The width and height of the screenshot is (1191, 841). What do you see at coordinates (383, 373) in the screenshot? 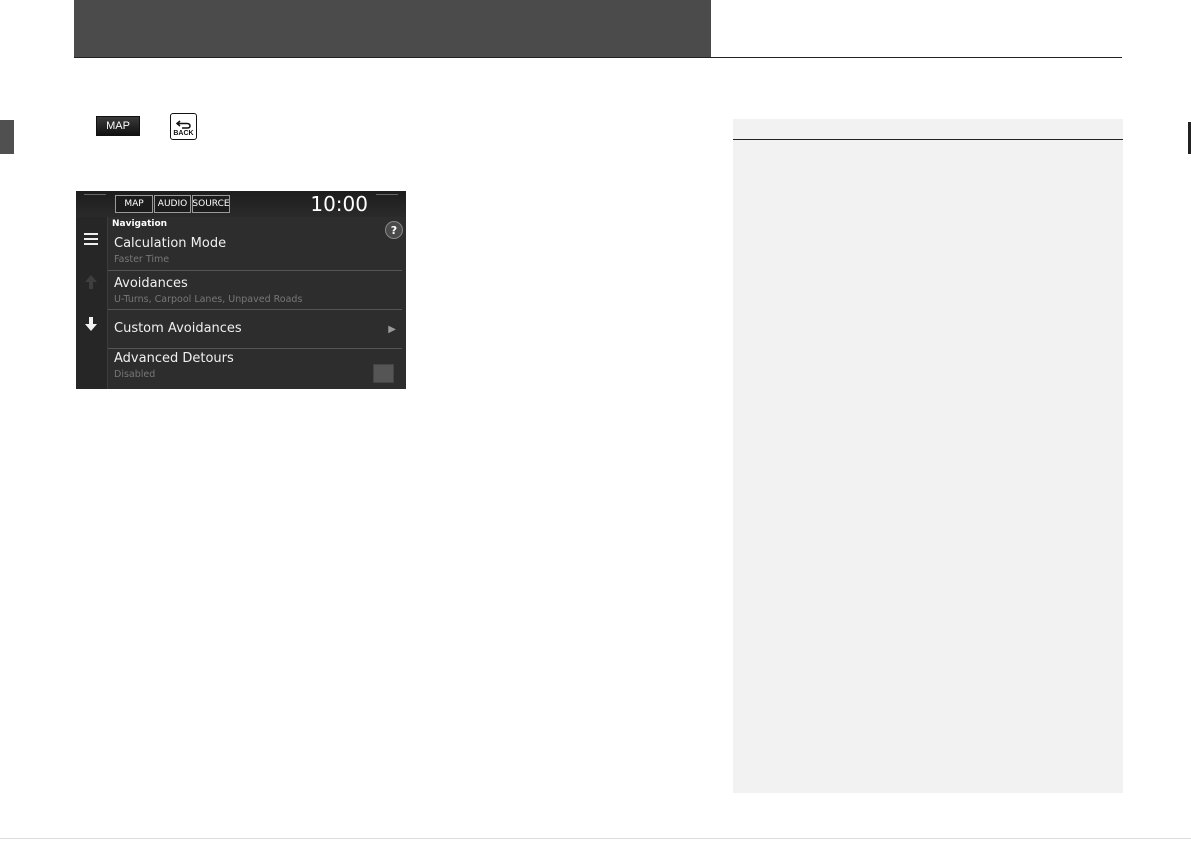
I see `checkbox-icon` at bounding box center [383, 373].